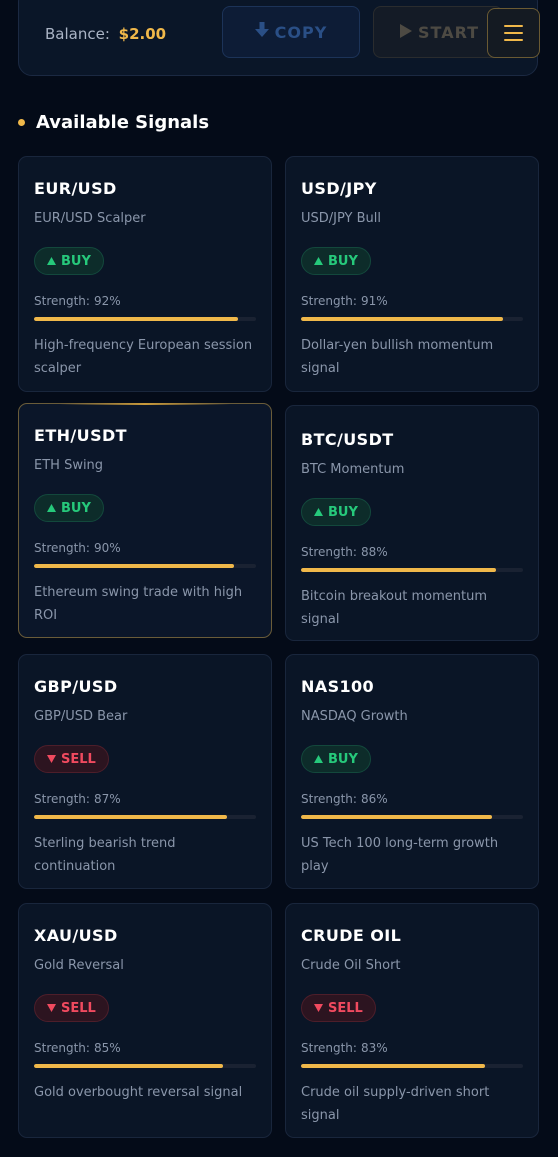 The height and width of the screenshot is (1157, 558). I want to click on strength-text: Strength: 92%, so click(77, 301).